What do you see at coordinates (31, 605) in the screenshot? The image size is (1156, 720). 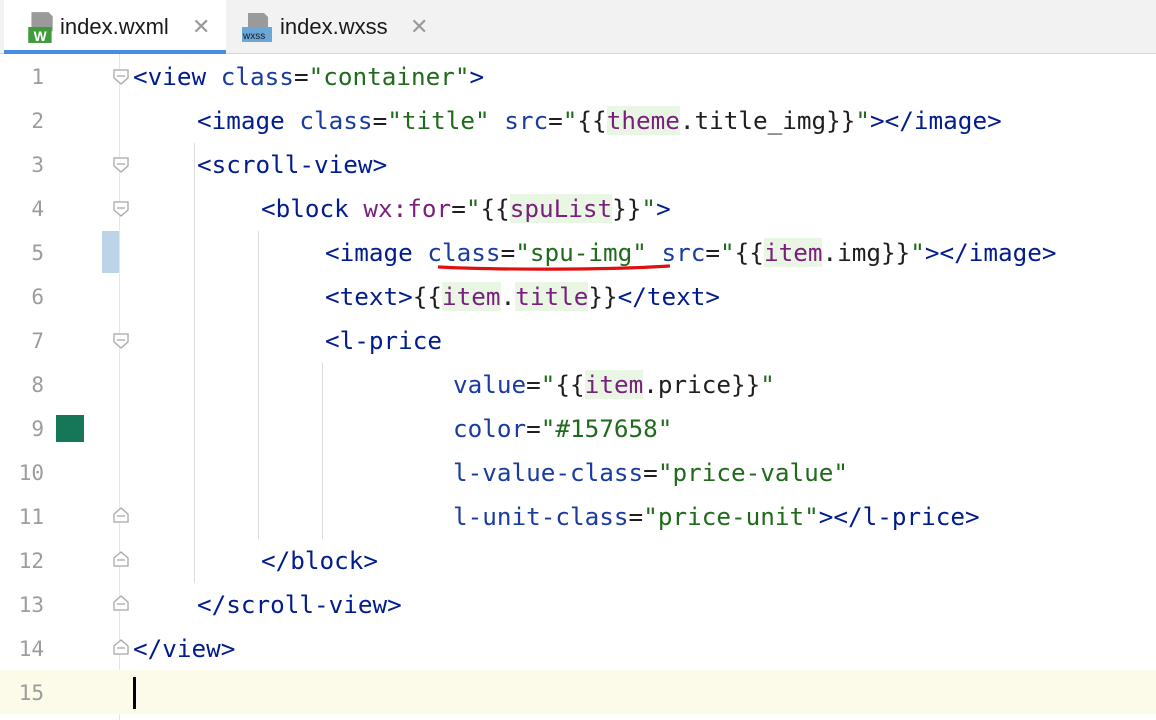 I see `line-number: 13` at bounding box center [31, 605].